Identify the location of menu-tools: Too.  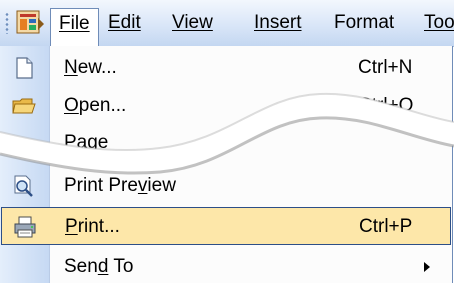
(439, 23).